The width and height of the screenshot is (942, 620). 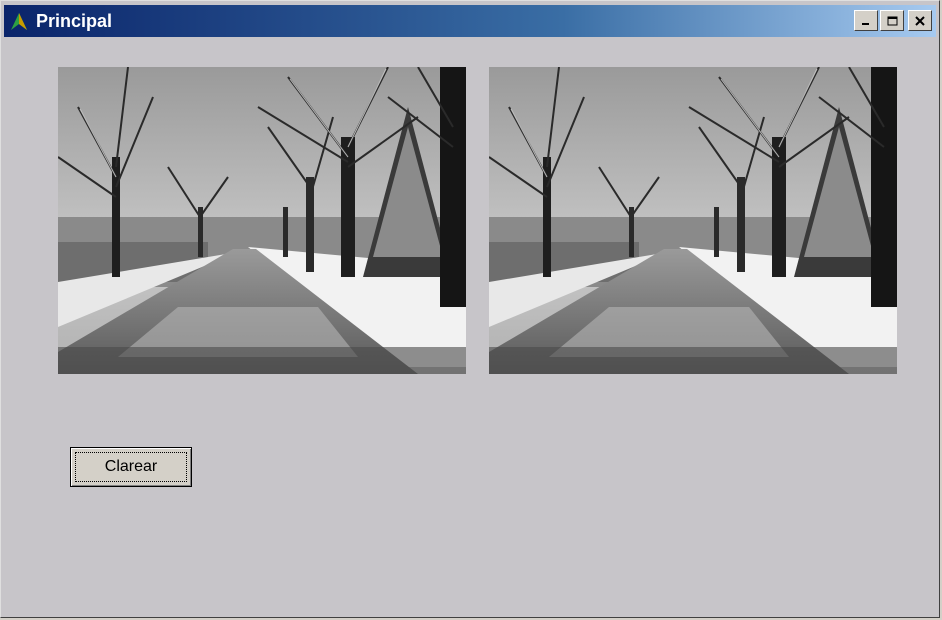 I want to click on maximize-icon, so click(x=892, y=20).